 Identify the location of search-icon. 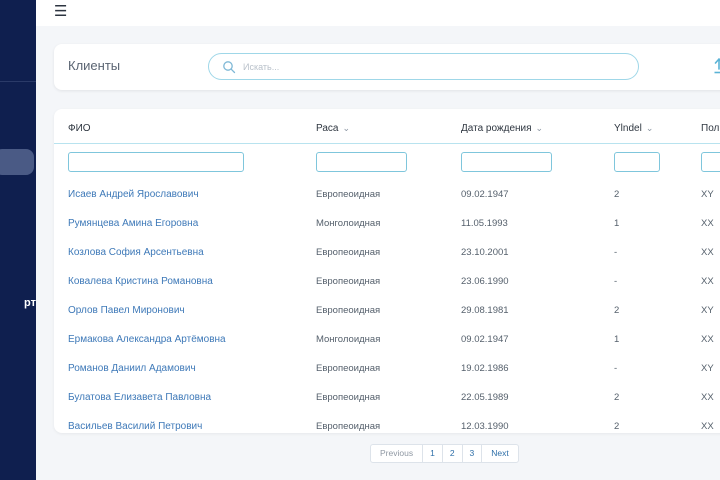
(229, 67).